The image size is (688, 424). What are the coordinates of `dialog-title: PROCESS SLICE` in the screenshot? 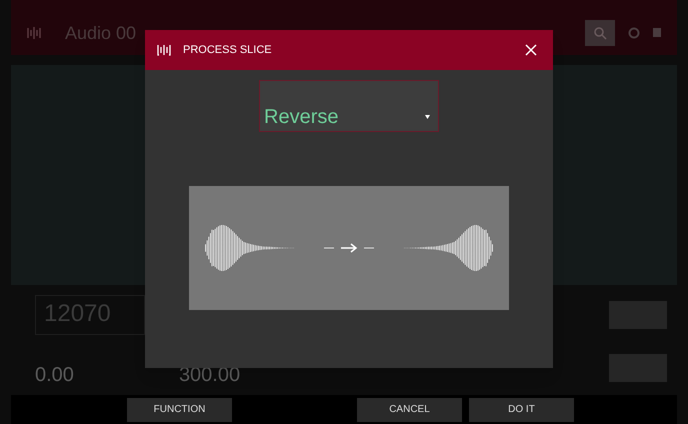 It's located at (227, 50).